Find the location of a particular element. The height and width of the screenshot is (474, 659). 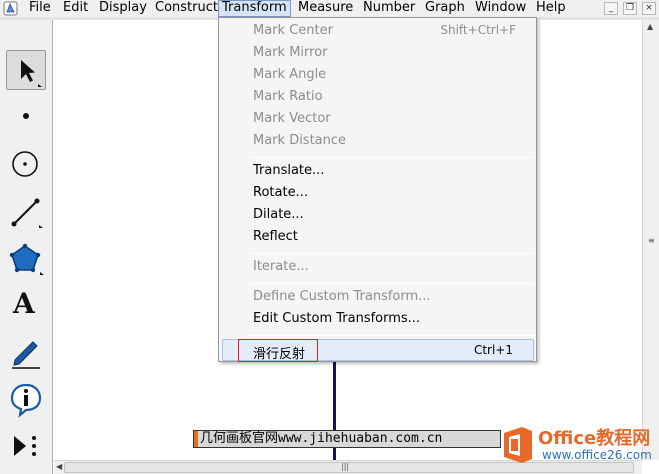

point-tool is located at coordinates (26, 116).